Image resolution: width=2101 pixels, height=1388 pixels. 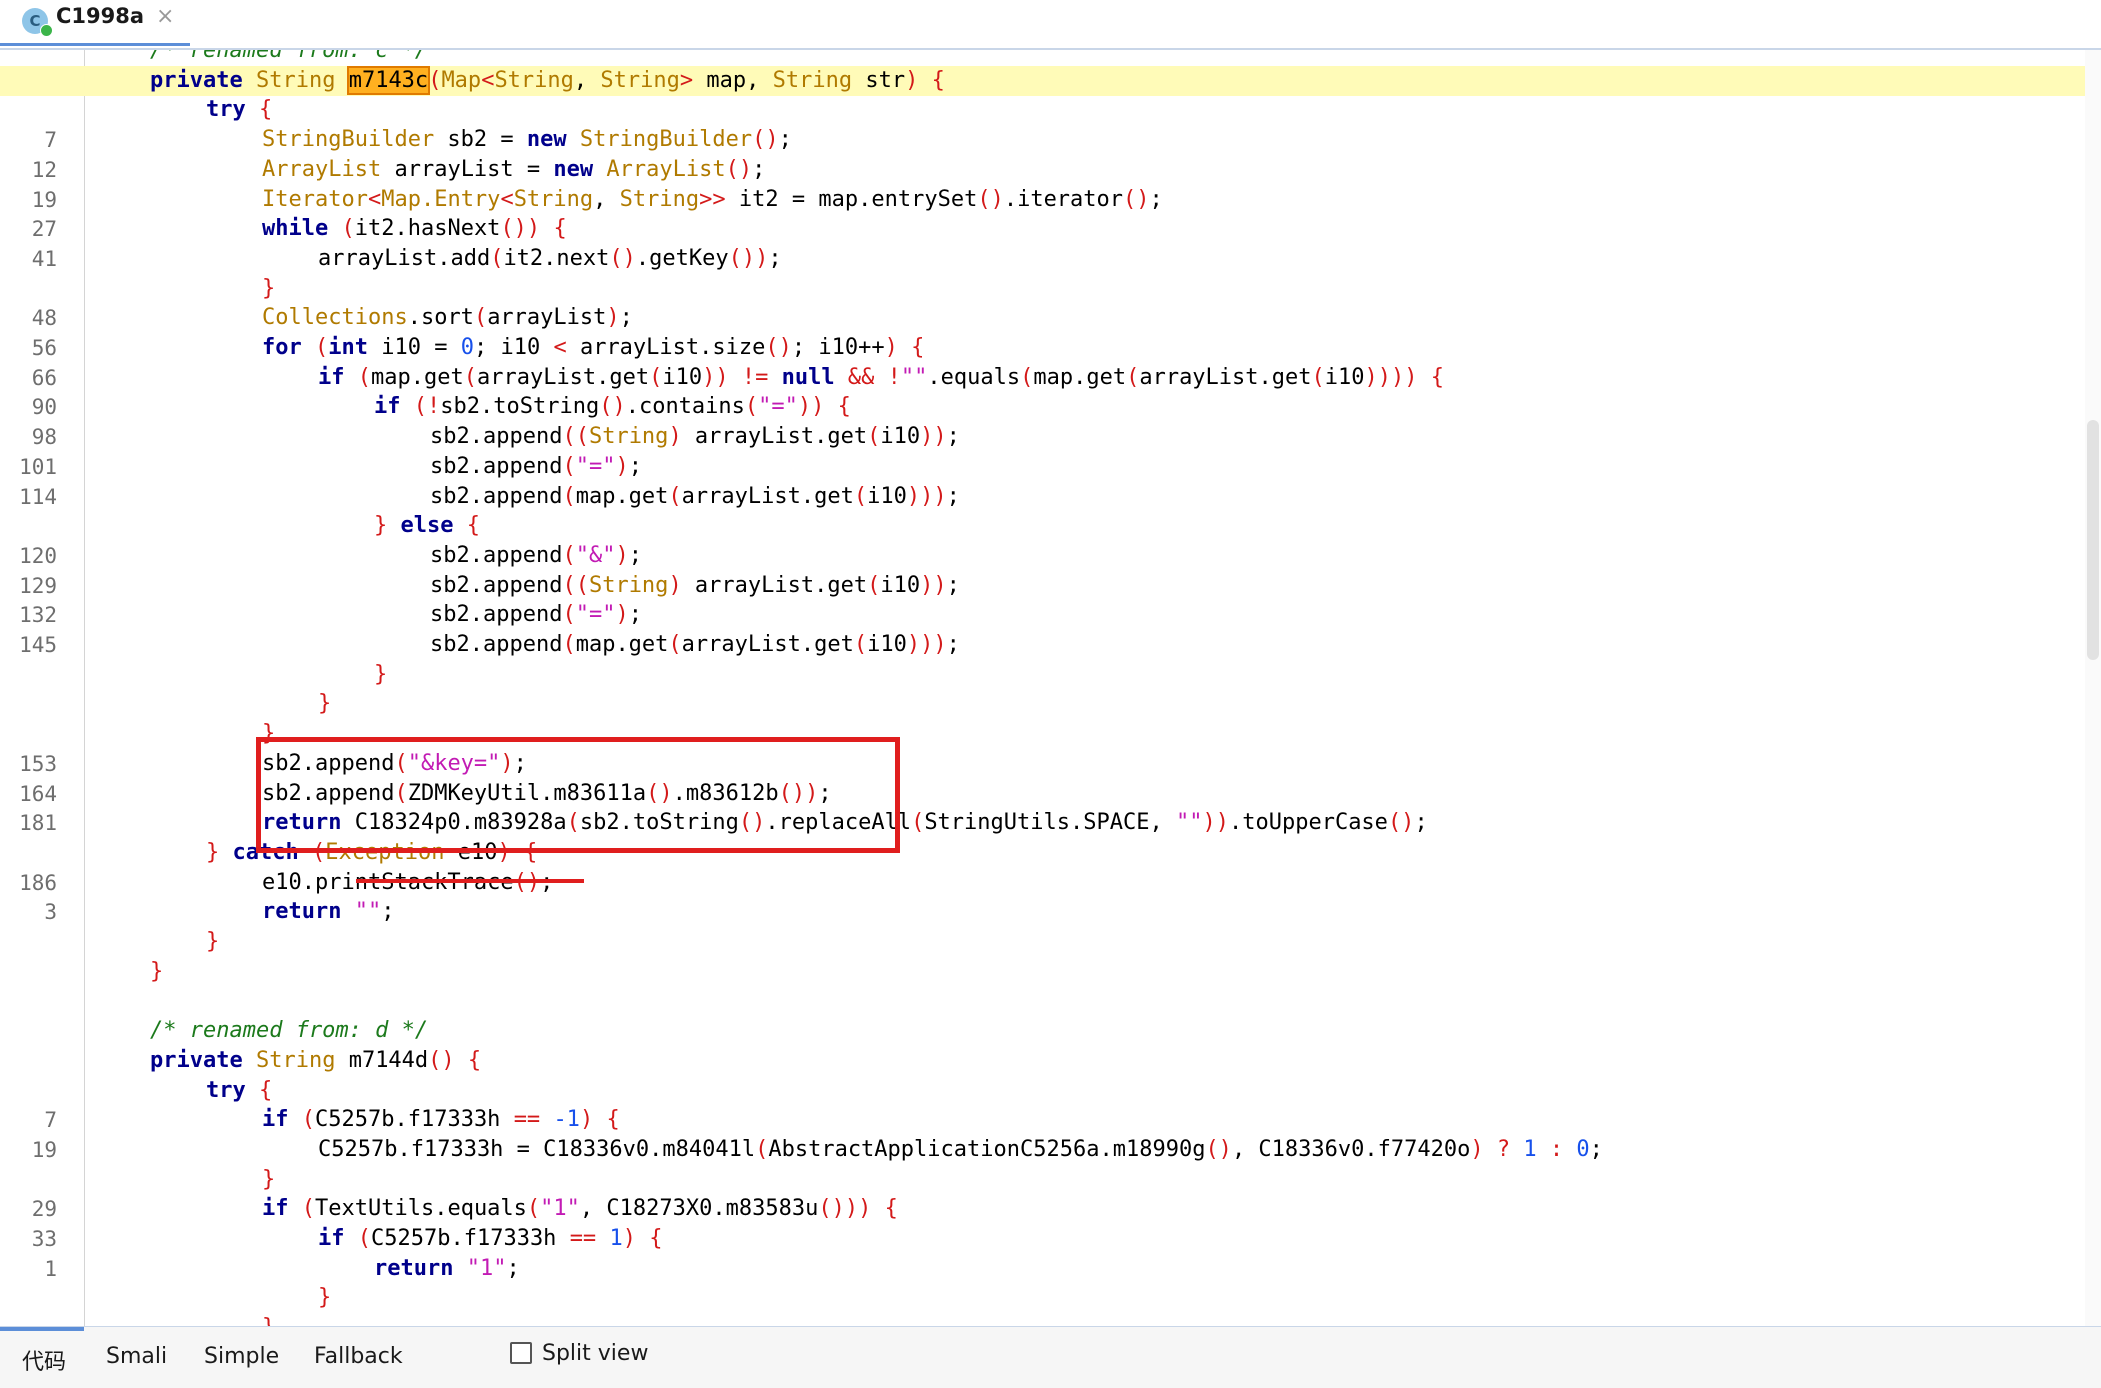 What do you see at coordinates (575, 585) in the screenshot?
I see `code-token: ((` at bounding box center [575, 585].